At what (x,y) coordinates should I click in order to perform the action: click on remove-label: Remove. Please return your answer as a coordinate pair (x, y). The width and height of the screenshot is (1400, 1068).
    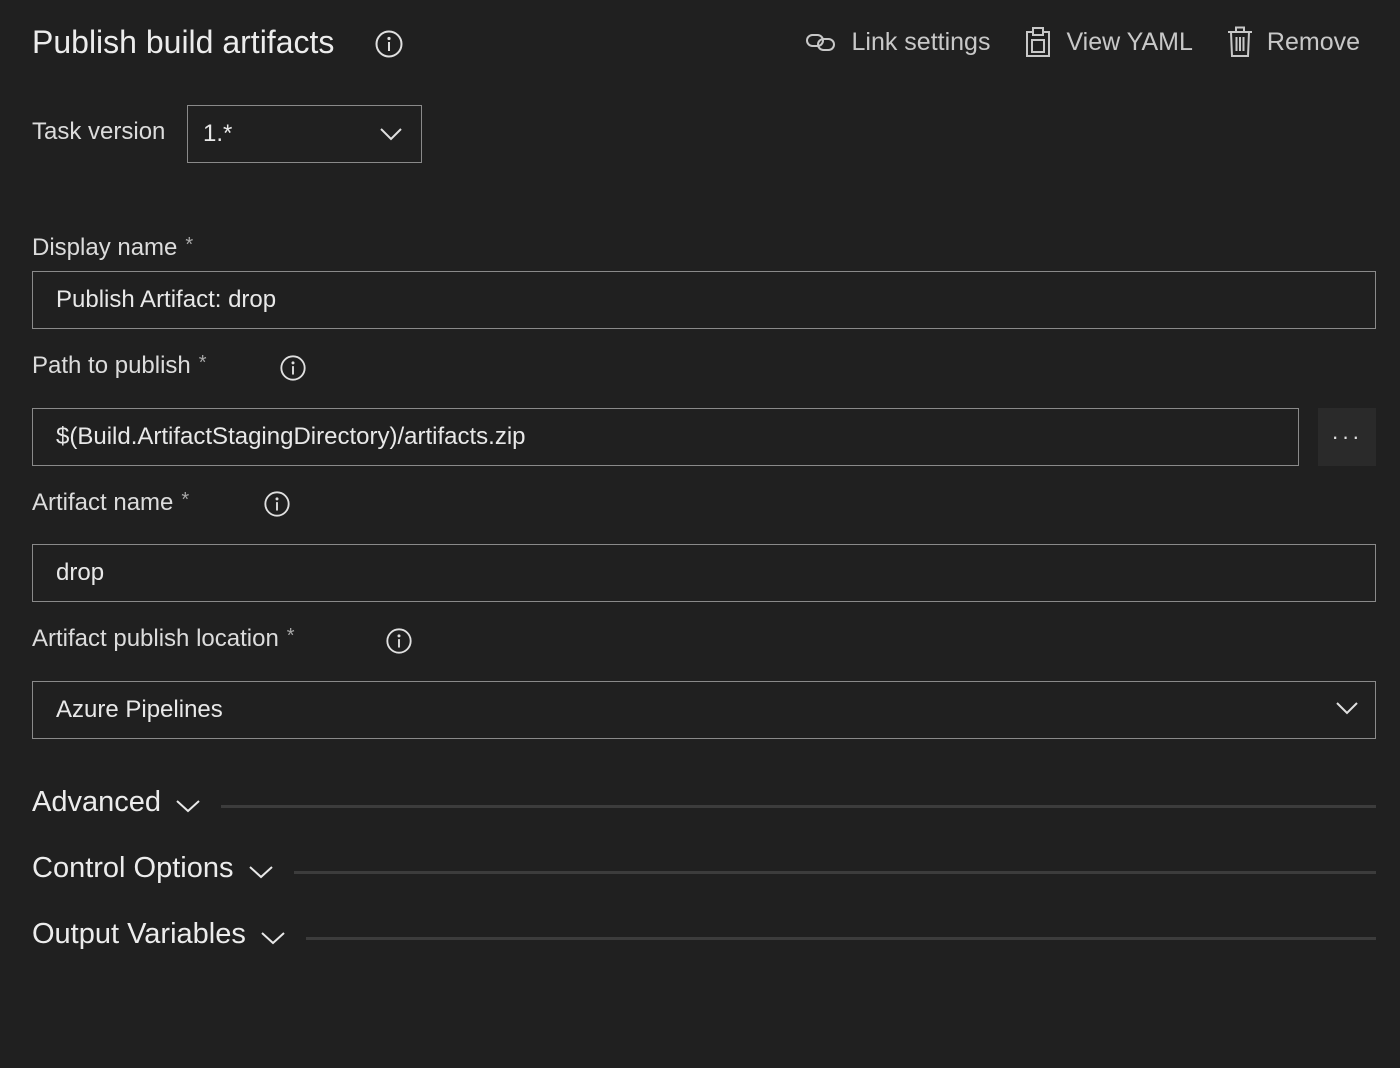
    Looking at the image, I should click on (1313, 41).